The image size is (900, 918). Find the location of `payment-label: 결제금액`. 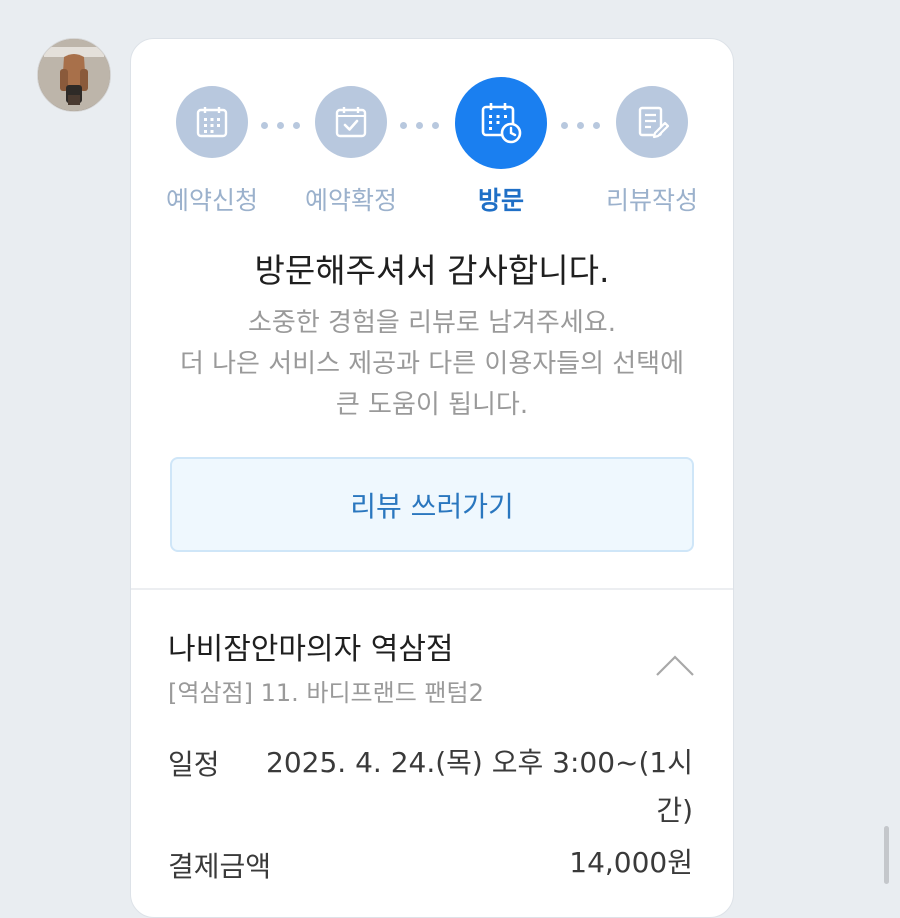

payment-label: 결제금액 is located at coordinates (220, 866).